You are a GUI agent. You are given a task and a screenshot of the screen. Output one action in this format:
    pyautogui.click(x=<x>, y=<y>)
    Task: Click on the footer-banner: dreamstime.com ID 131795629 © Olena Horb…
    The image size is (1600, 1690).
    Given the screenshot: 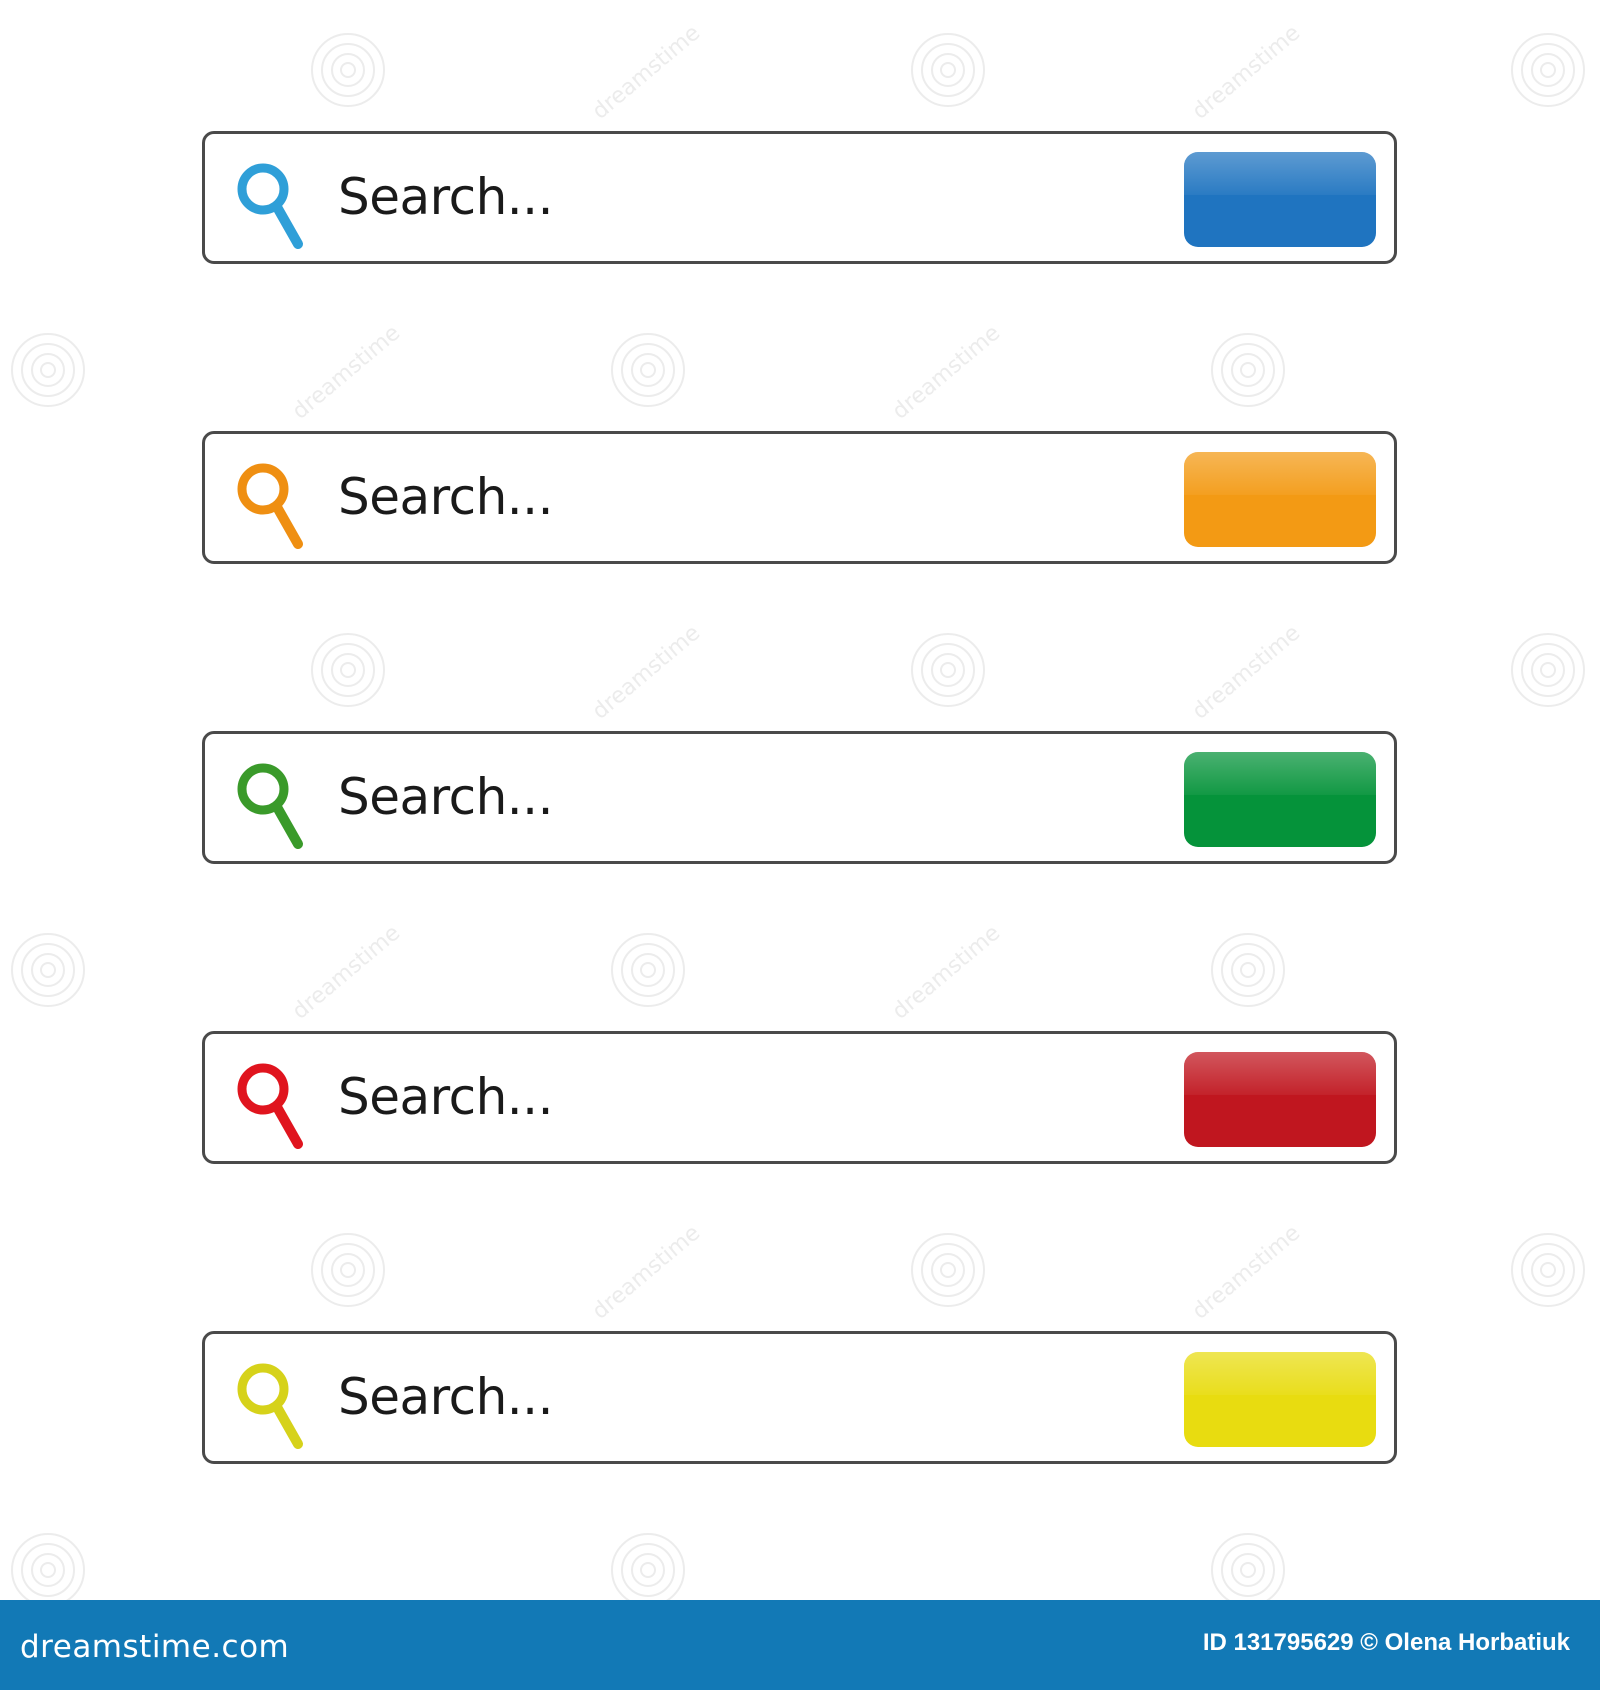 What is the action you would take?
    pyautogui.click(x=800, y=1645)
    